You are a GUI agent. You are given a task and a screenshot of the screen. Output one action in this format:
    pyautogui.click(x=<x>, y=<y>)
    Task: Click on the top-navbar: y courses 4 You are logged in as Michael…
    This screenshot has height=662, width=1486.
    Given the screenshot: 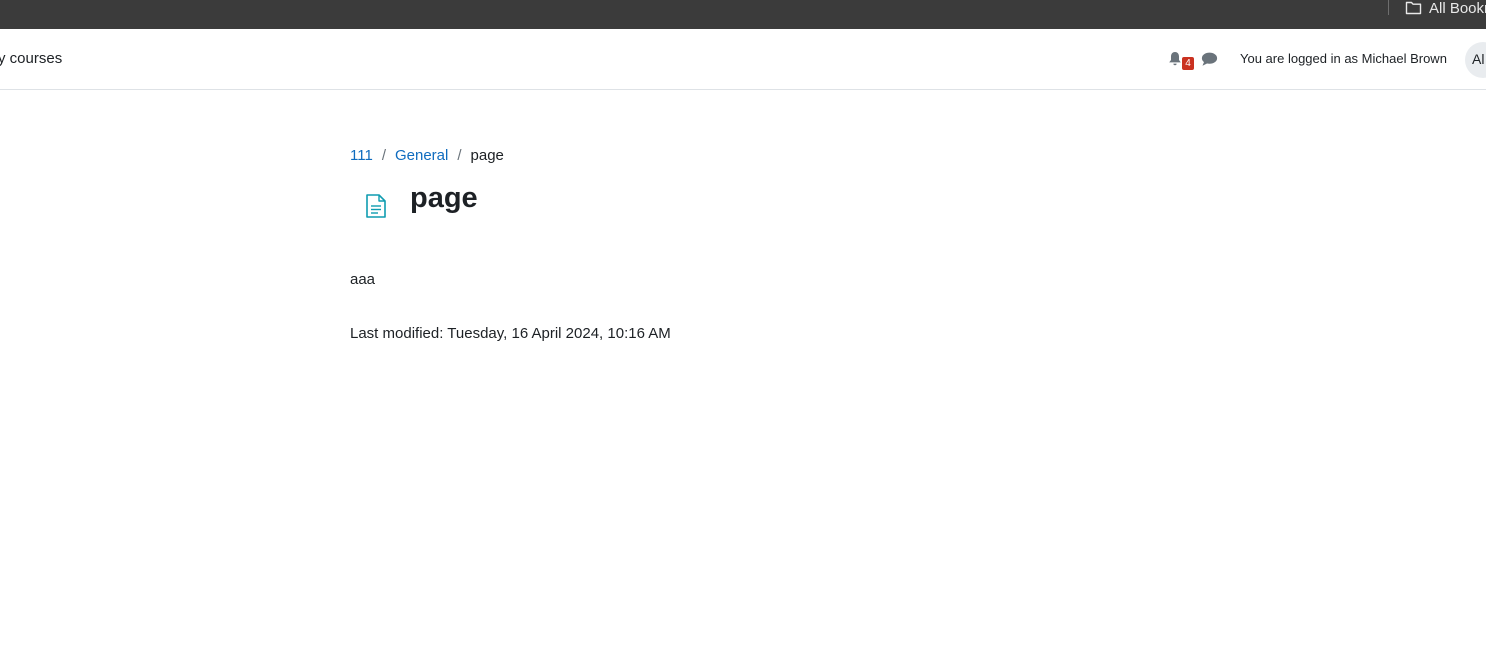 What is the action you would take?
    pyautogui.click(x=743, y=59)
    